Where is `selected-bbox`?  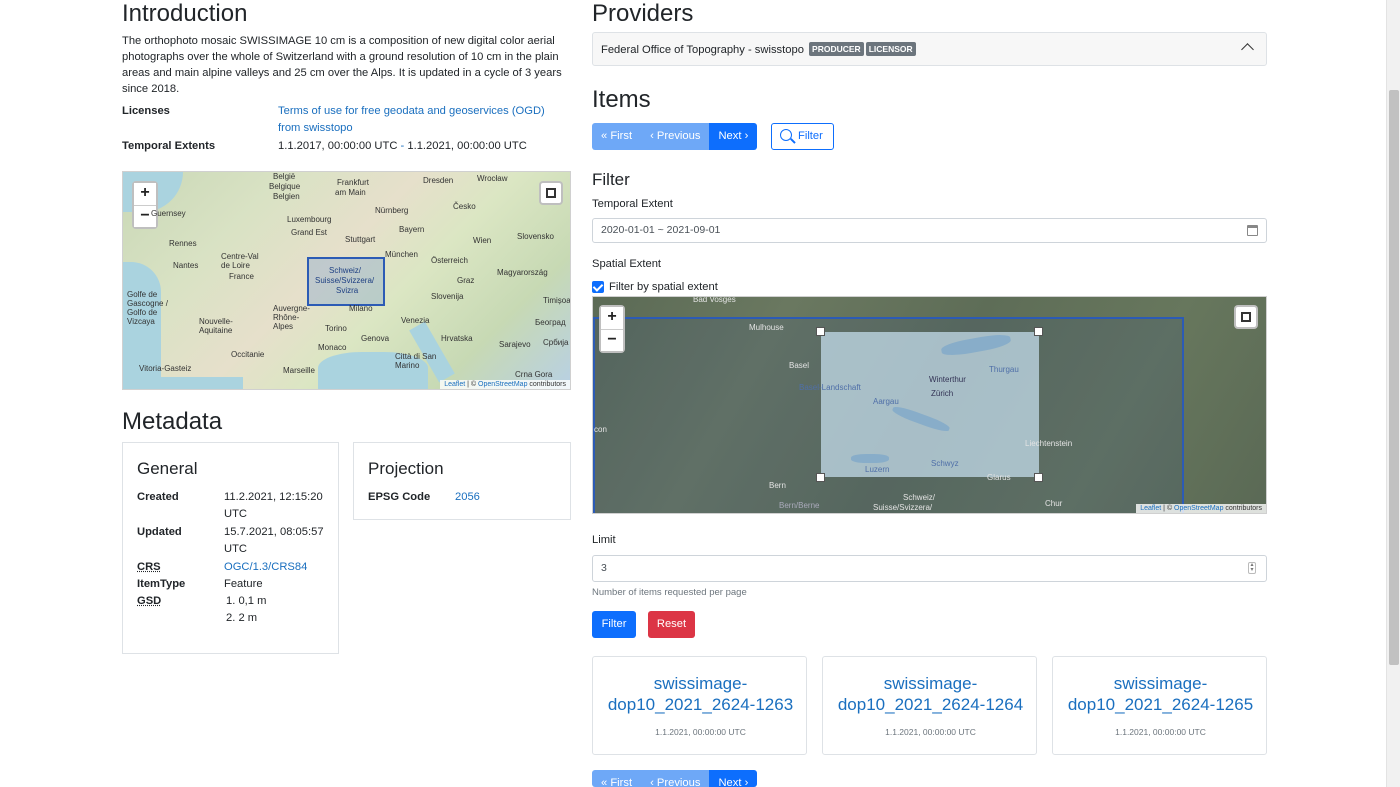
selected-bbox is located at coordinates (930, 404).